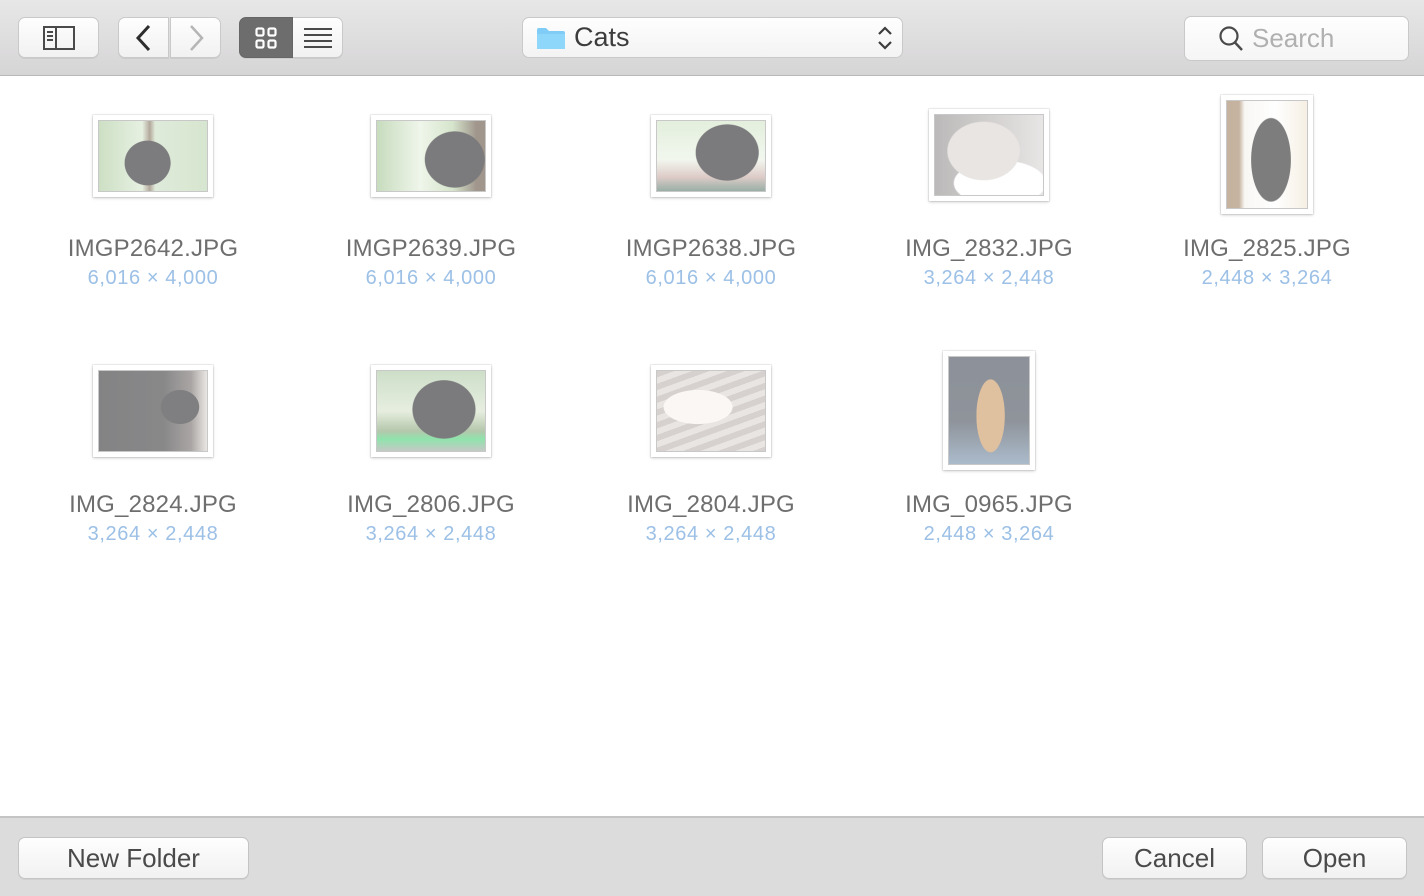 This screenshot has height=896, width=1424. I want to click on file-item: IMG_2824.JPG 3,264 × 2,448, so click(153, 461).